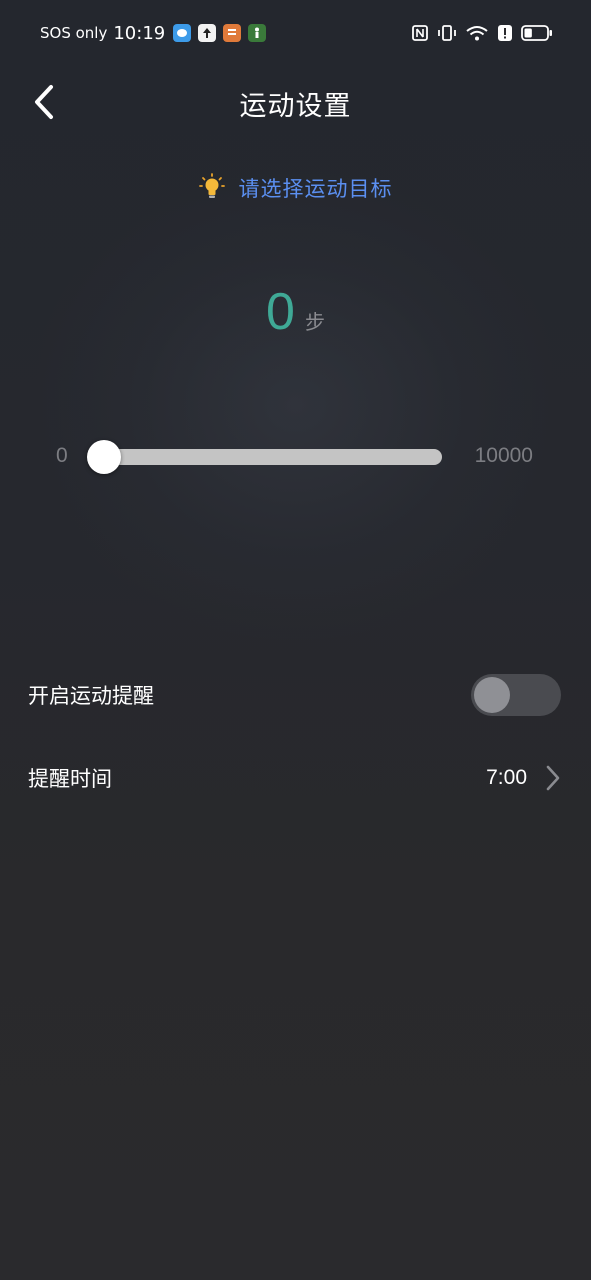 This screenshot has width=591, height=1280. I want to click on reminder-toggle, so click(516, 695).